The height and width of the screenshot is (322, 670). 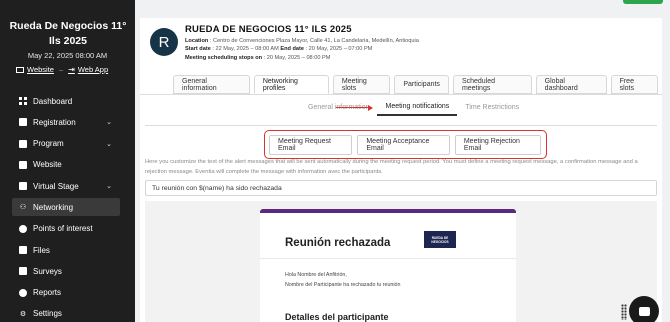 What do you see at coordinates (440, 239) in the screenshot?
I see `event-logo: RUEDA DE NEGOCIOS` at bounding box center [440, 239].